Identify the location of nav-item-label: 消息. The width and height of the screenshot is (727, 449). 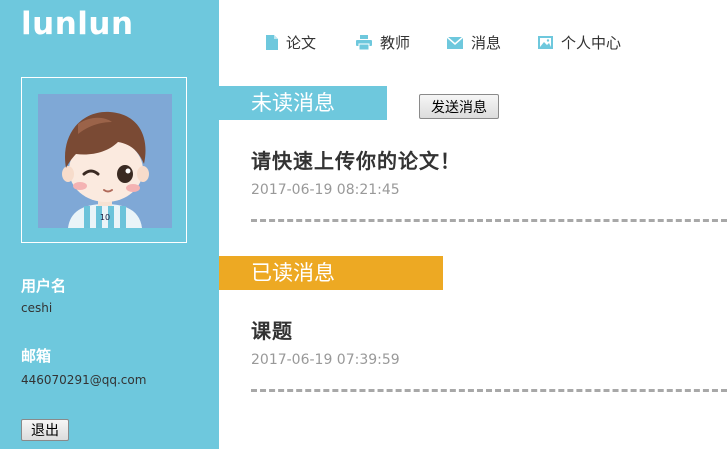
(486, 43).